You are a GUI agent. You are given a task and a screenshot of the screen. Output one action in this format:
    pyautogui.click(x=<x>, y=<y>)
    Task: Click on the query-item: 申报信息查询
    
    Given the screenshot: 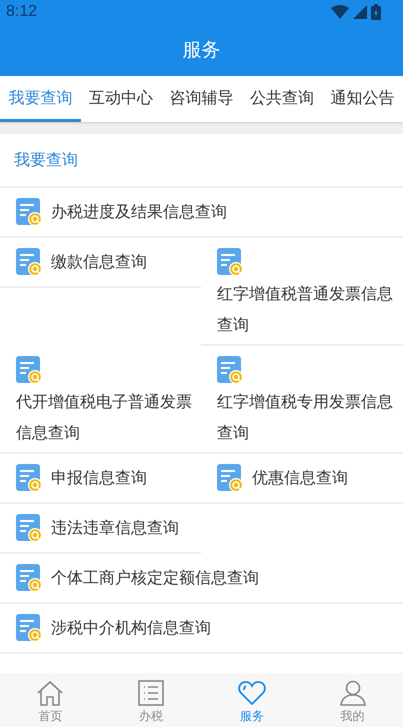 What is the action you would take?
    pyautogui.click(x=100, y=479)
    